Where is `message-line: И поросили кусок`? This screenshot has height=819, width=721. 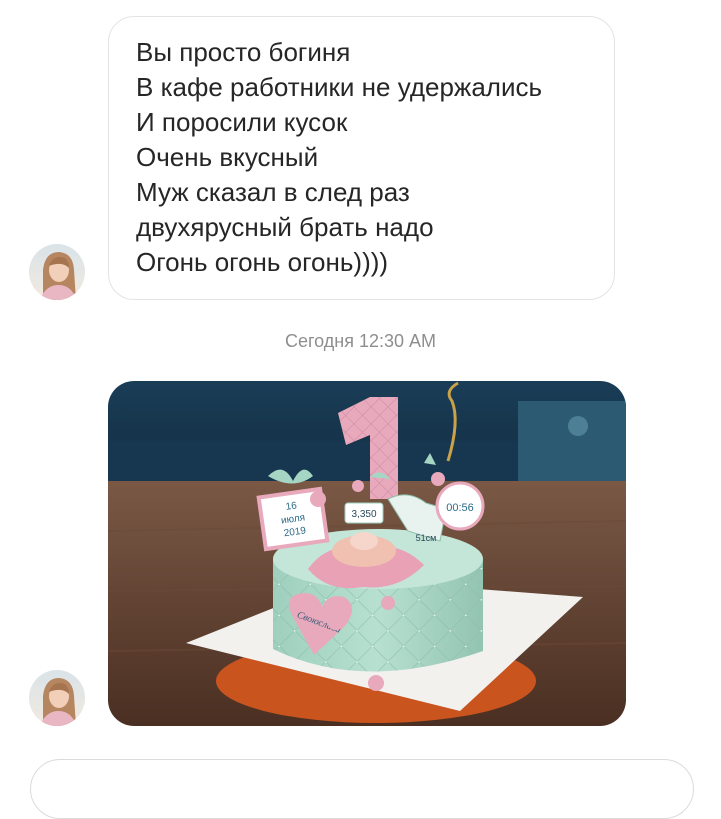 message-line: И поросили кусок is located at coordinates (242, 122).